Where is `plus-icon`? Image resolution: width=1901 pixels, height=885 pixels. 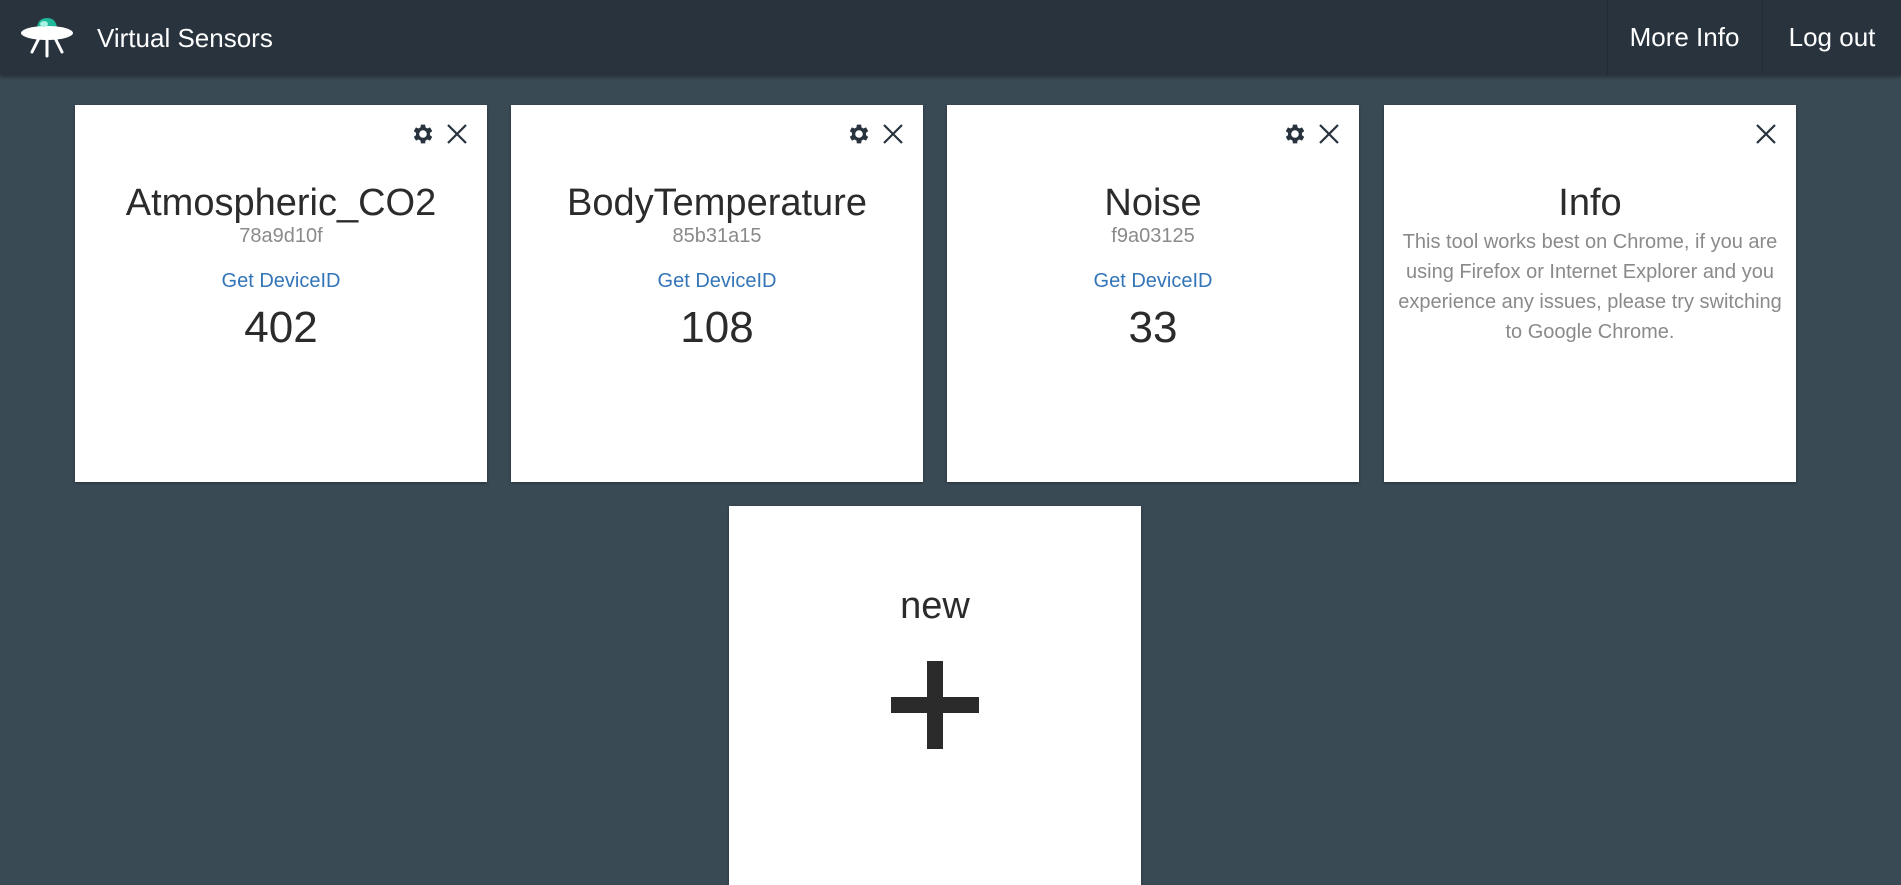
plus-icon is located at coordinates (935, 705).